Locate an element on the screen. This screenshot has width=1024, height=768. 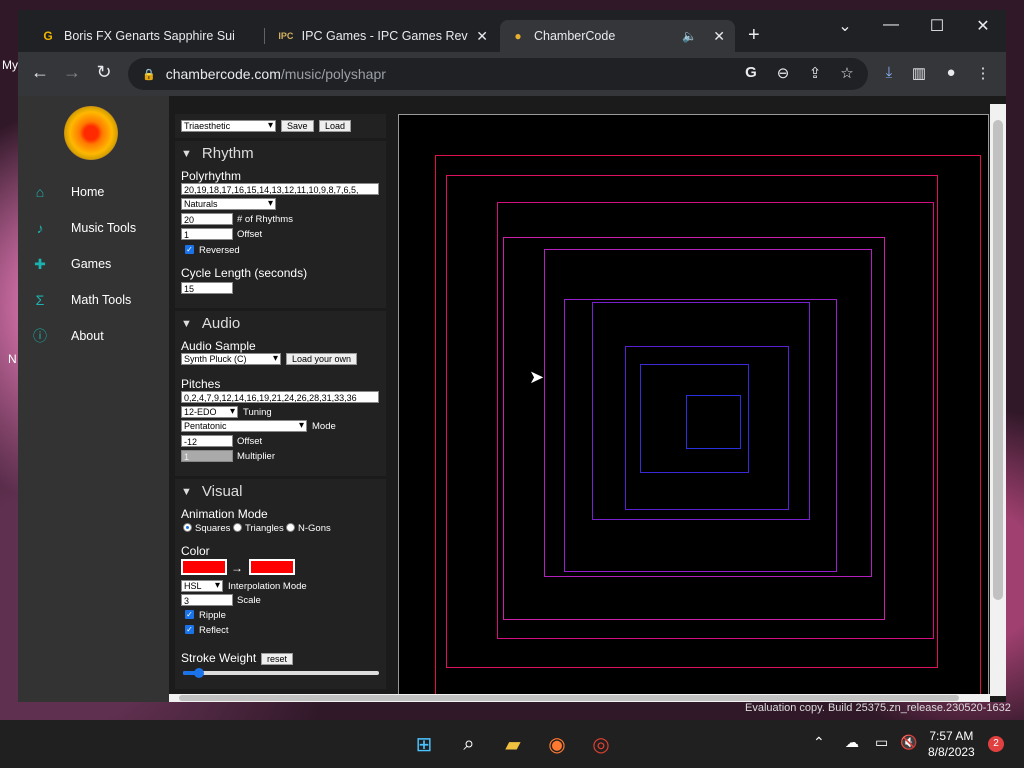
notification-badge: 2 is located at coordinates (996, 744).